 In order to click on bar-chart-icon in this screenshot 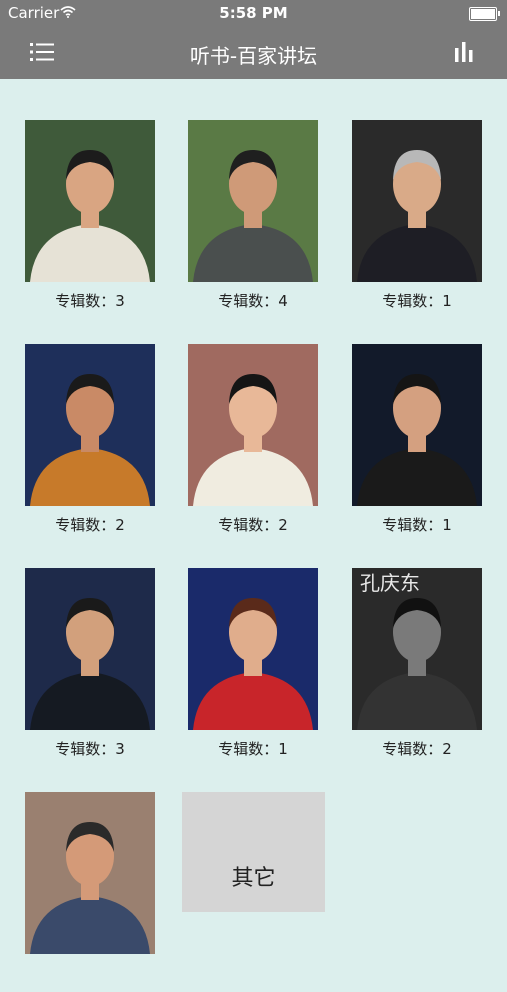, I will do `click(465, 52)`.